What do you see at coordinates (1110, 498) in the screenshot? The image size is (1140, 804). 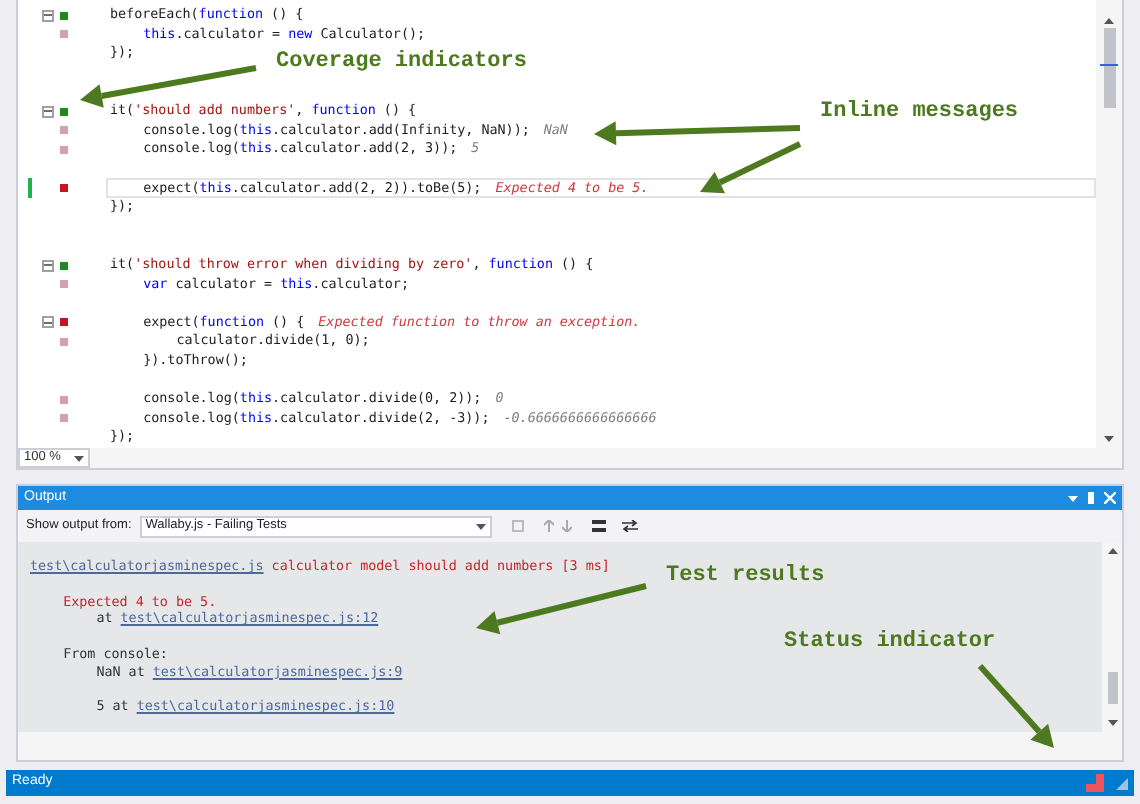 I see `close-icon` at bounding box center [1110, 498].